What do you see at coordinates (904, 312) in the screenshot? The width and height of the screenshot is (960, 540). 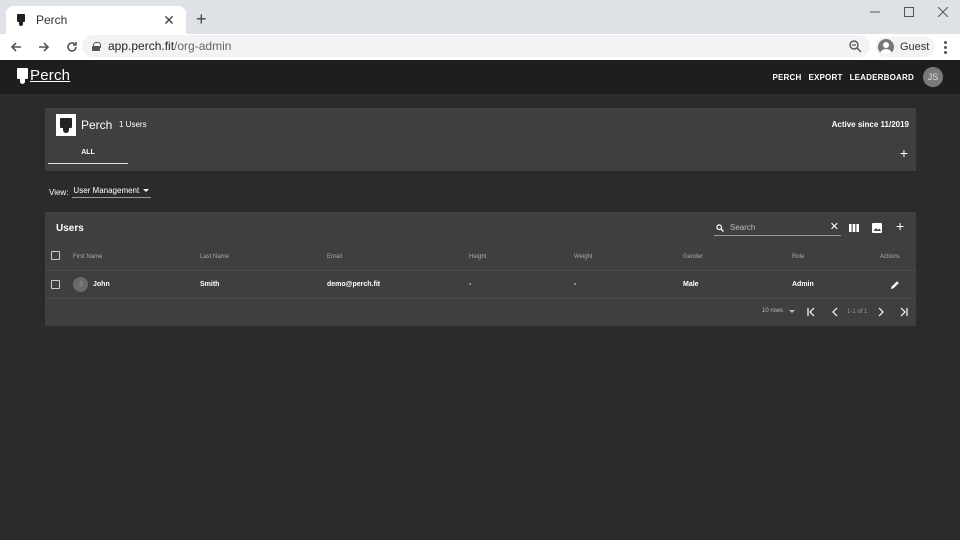 I see `last-page-icon` at bounding box center [904, 312].